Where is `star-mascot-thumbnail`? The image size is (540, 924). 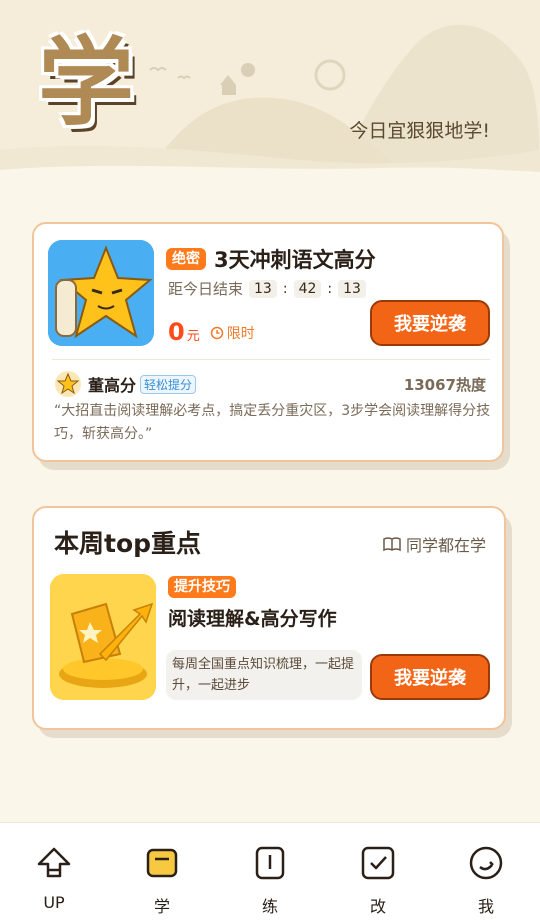 star-mascot-thumbnail is located at coordinates (101, 293).